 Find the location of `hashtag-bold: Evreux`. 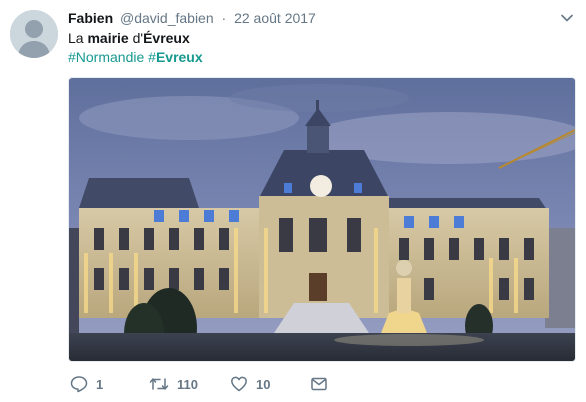

hashtag-bold: Evreux is located at coordinates (179, 57).